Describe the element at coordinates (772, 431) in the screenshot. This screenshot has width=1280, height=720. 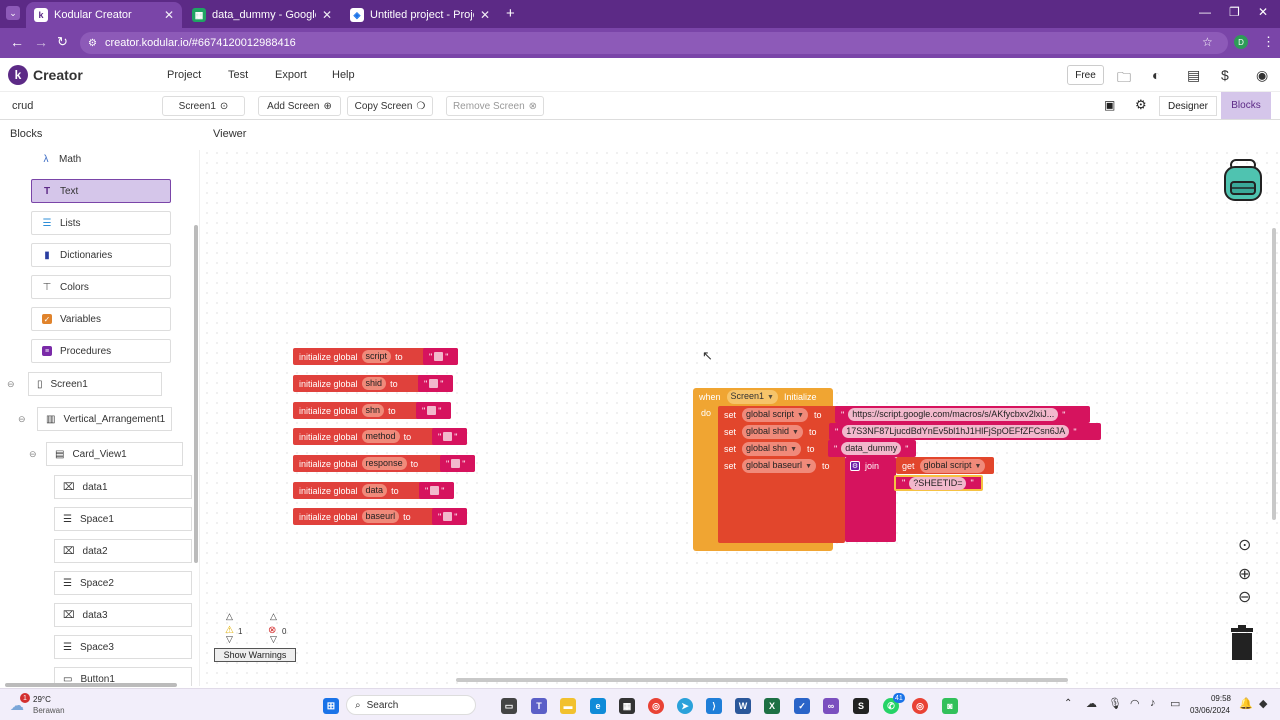
I see `variable-dropdown: global shid ▼` at that location.